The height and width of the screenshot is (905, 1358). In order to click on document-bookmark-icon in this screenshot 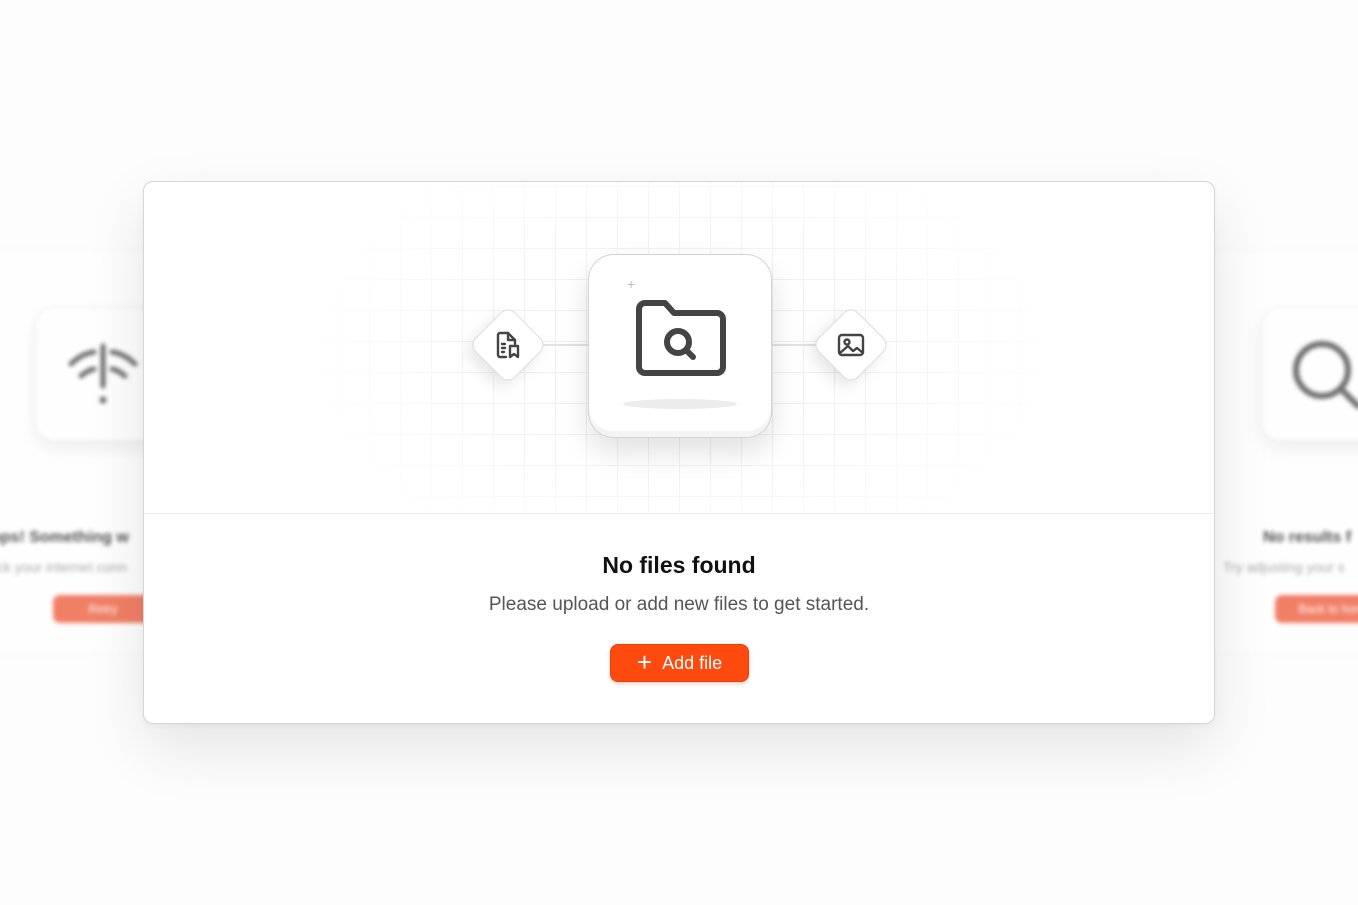, I will do `click(508, 345)`.